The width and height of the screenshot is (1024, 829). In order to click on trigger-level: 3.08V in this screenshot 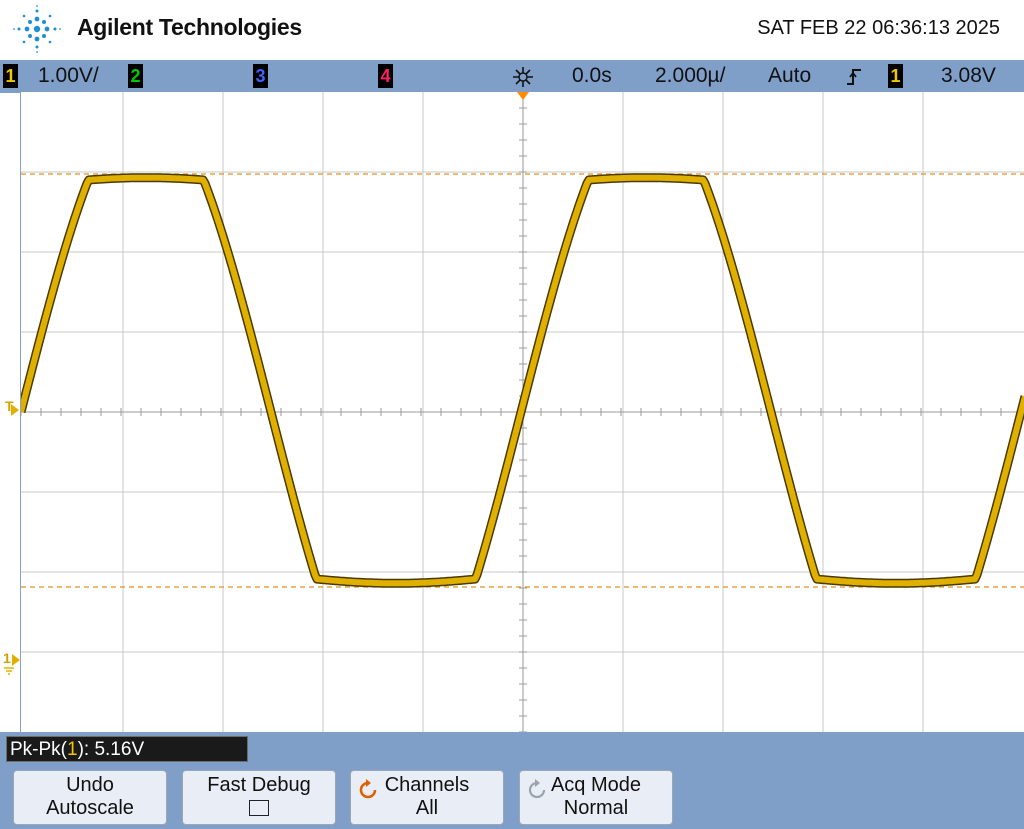, I will do `click(968, 75)`.